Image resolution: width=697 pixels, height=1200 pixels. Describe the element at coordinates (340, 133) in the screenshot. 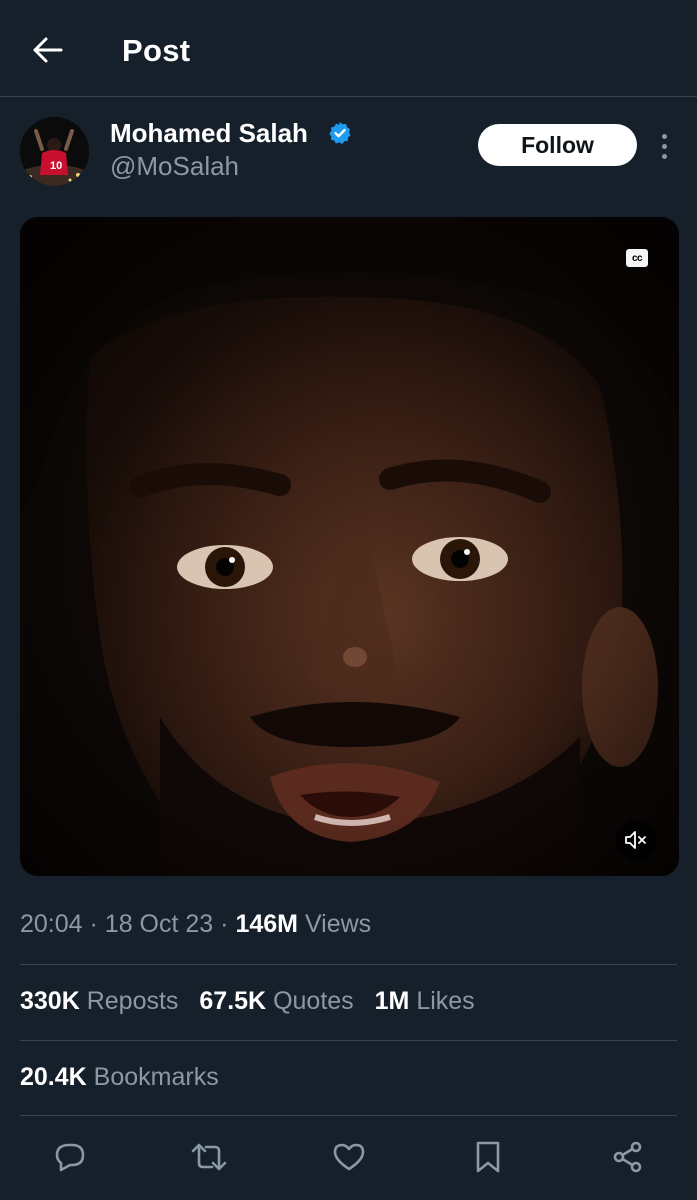

I see `verified-badge-icon` at that location.